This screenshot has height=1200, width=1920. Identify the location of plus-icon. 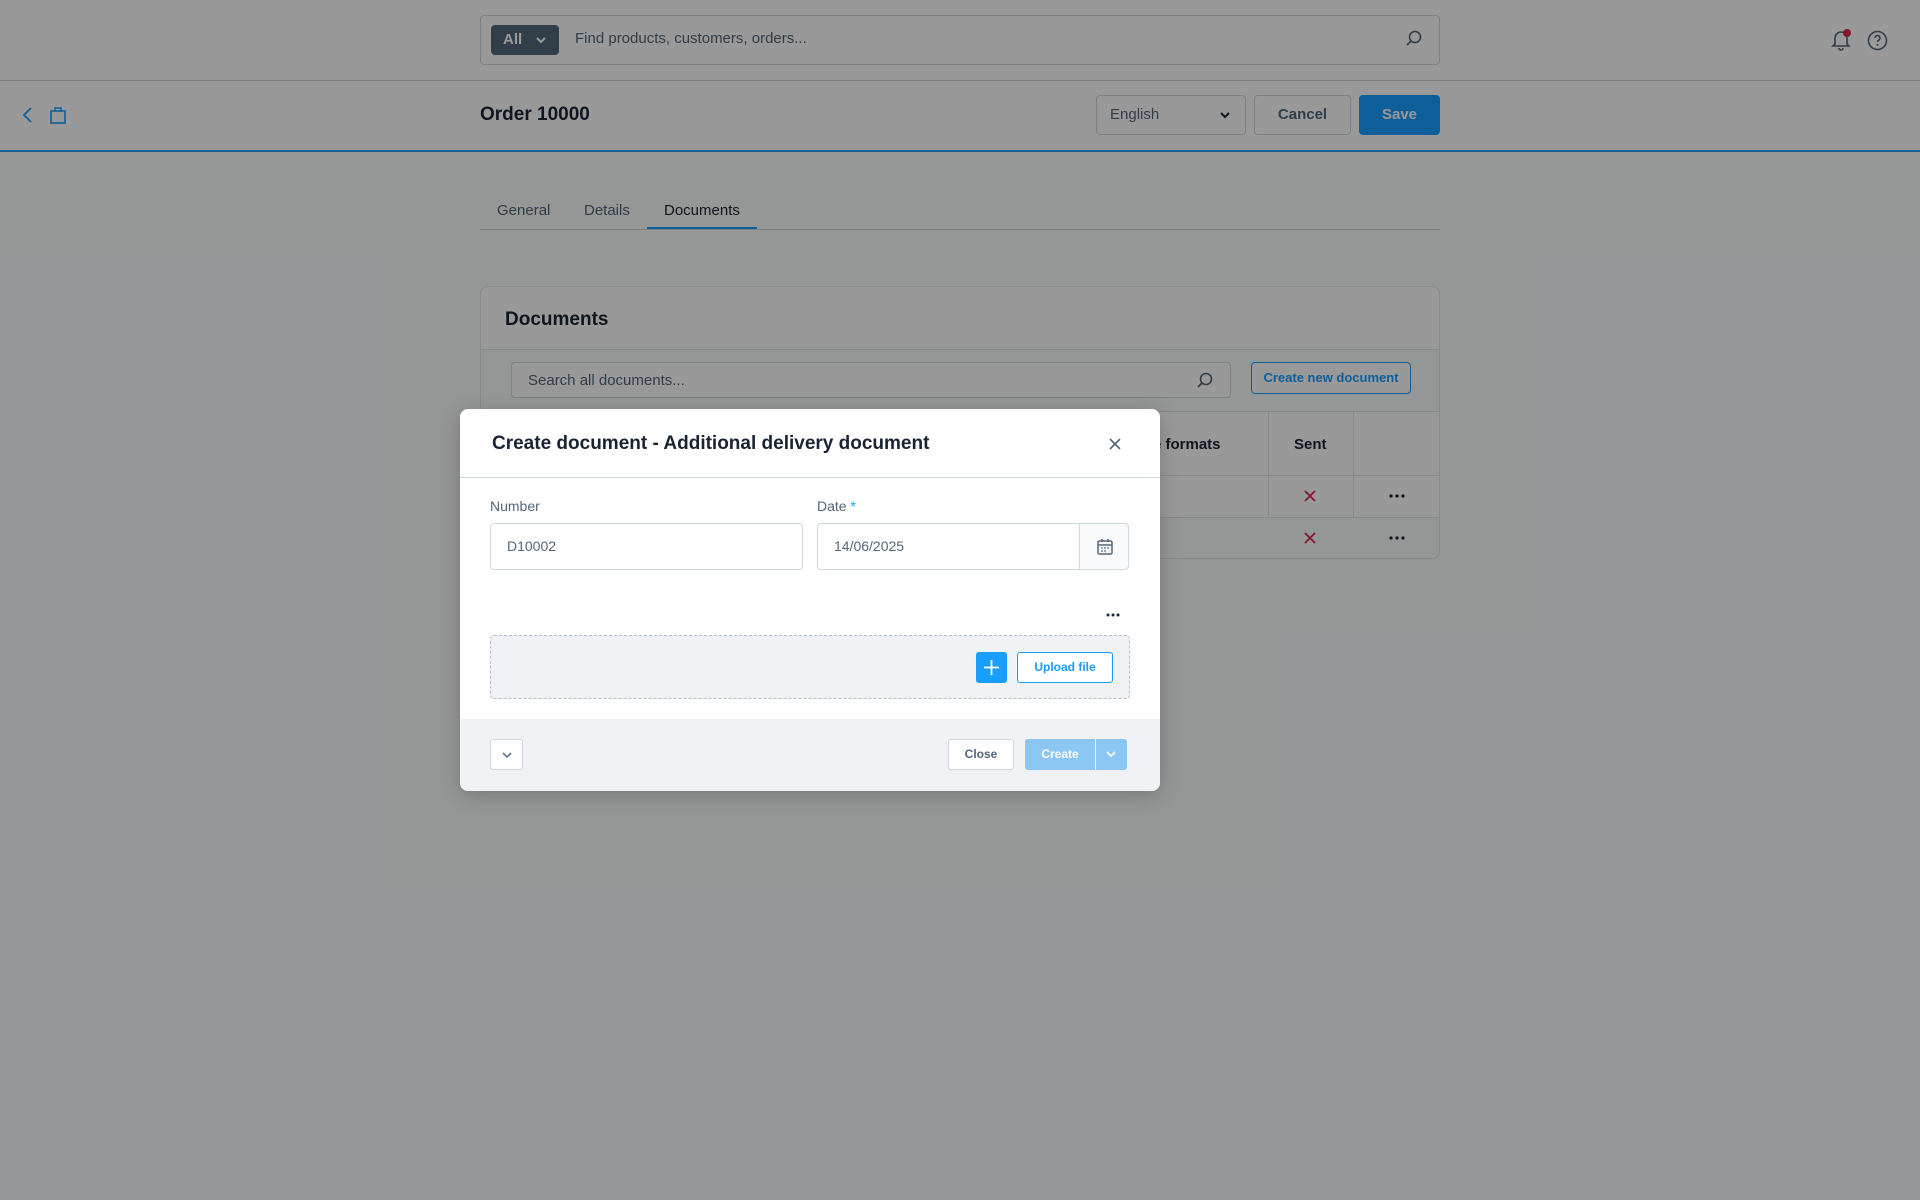
(991, 667).